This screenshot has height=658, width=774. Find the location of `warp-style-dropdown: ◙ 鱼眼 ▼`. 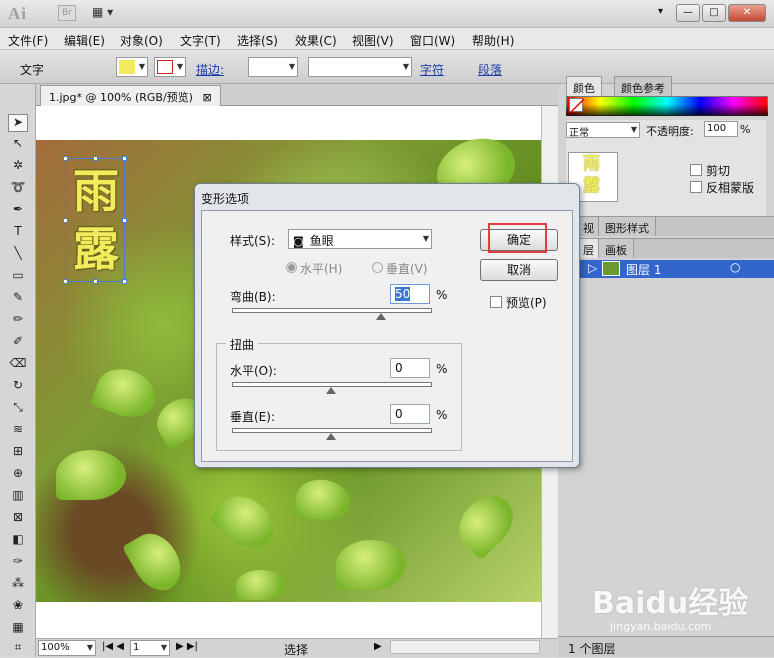

warp-style-dropdown: ◙ 鱼眼 ▼ is located at coordinates (360, 239).